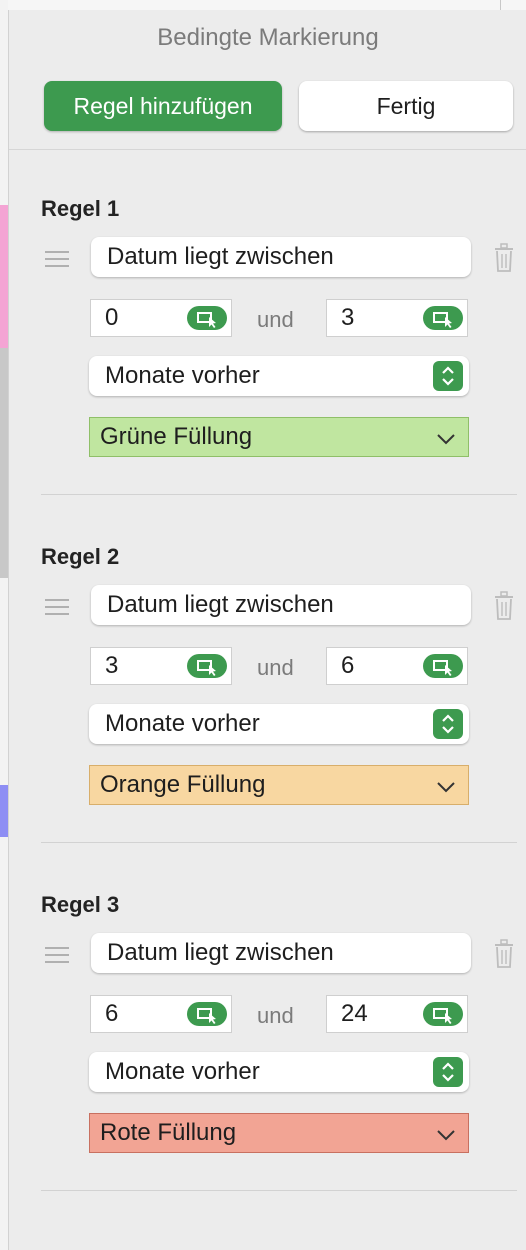  I want to click on add-rule-button: Regel hinzufügen, so click(163, 106).